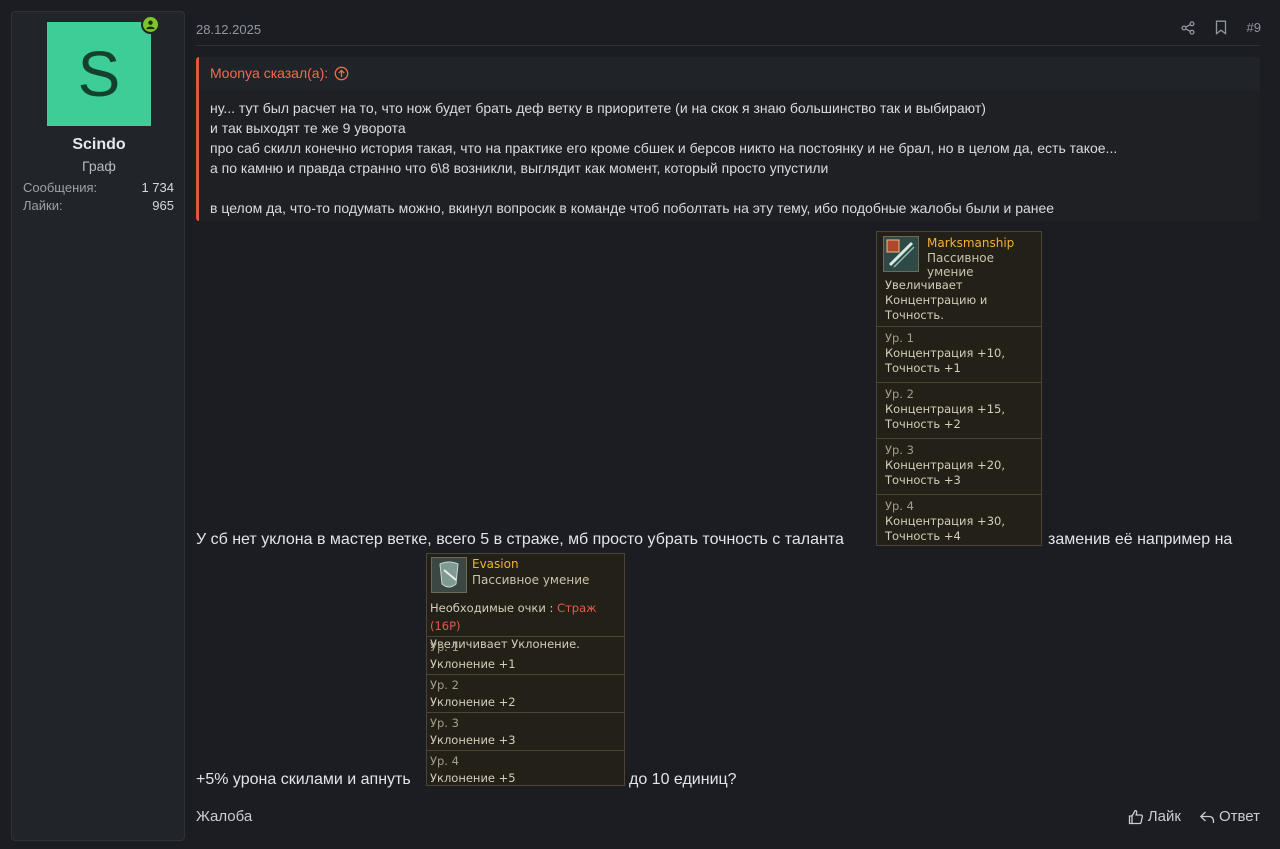  I want to click on tooltip-level-line: Концентрация +30,, so click(945, 521).